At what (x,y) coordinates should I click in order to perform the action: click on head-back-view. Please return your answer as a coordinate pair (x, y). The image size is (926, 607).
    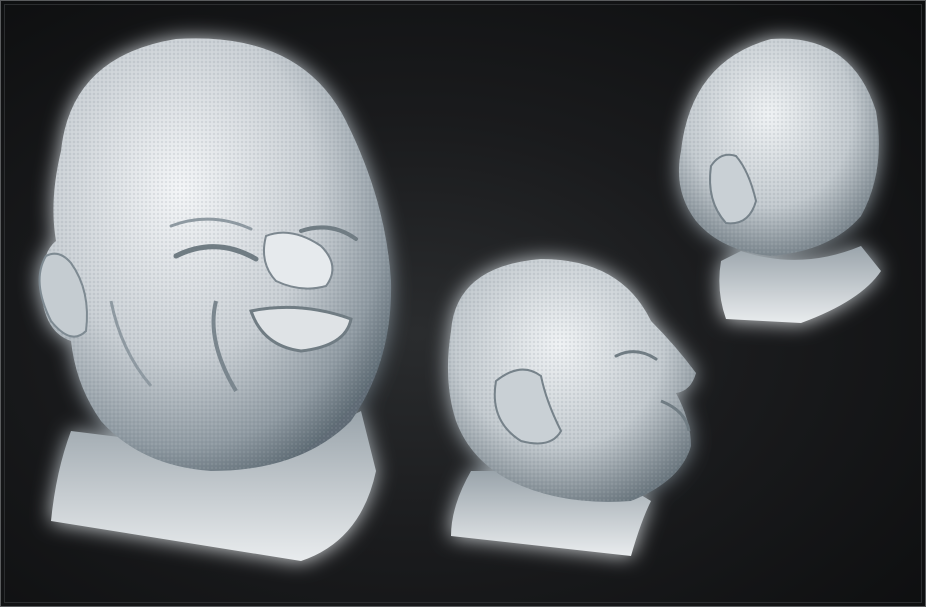
    Looking at the image, I should click on (779, 180).